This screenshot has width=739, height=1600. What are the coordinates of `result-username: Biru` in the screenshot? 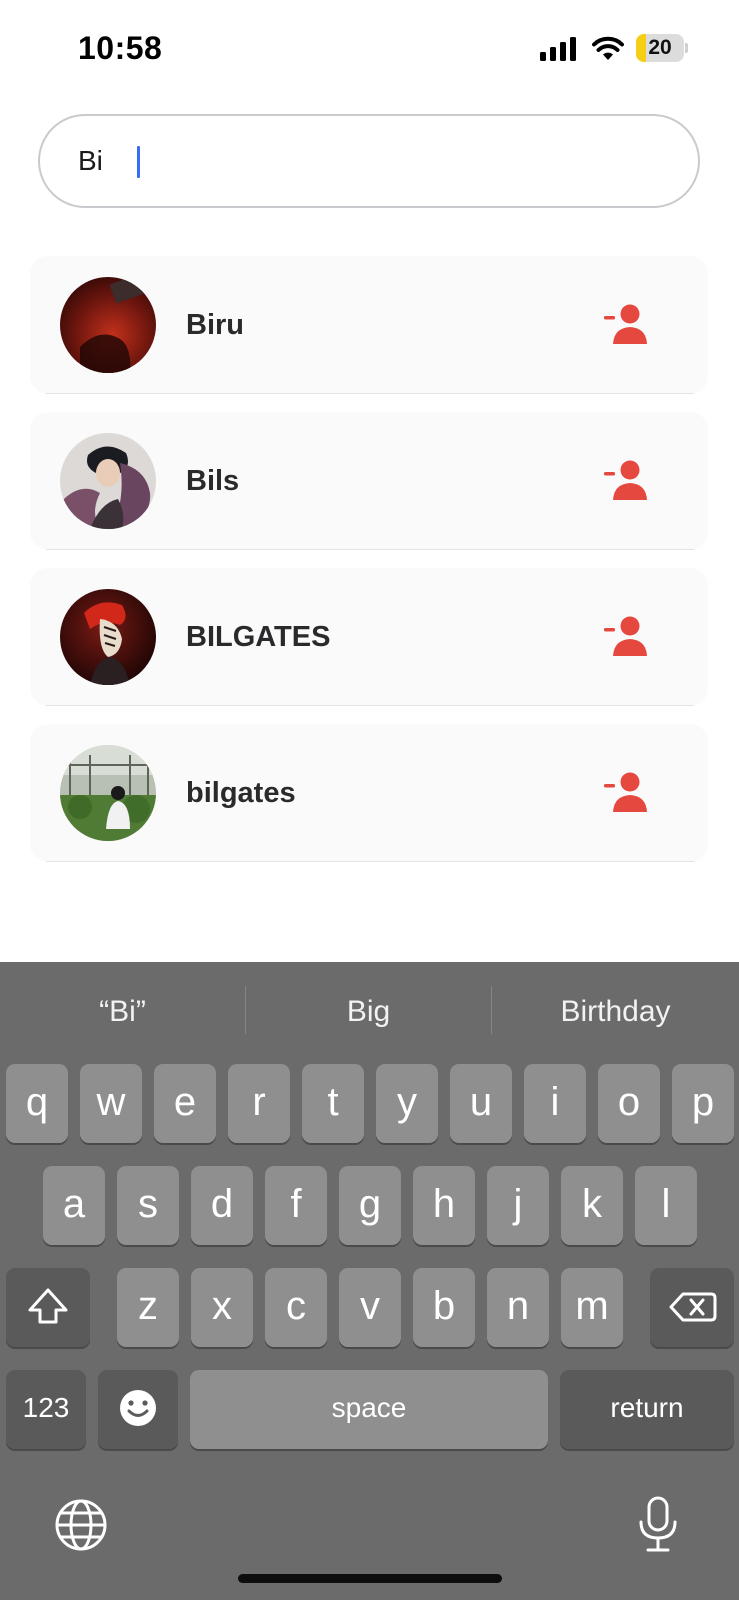 It's located at (215, 325).